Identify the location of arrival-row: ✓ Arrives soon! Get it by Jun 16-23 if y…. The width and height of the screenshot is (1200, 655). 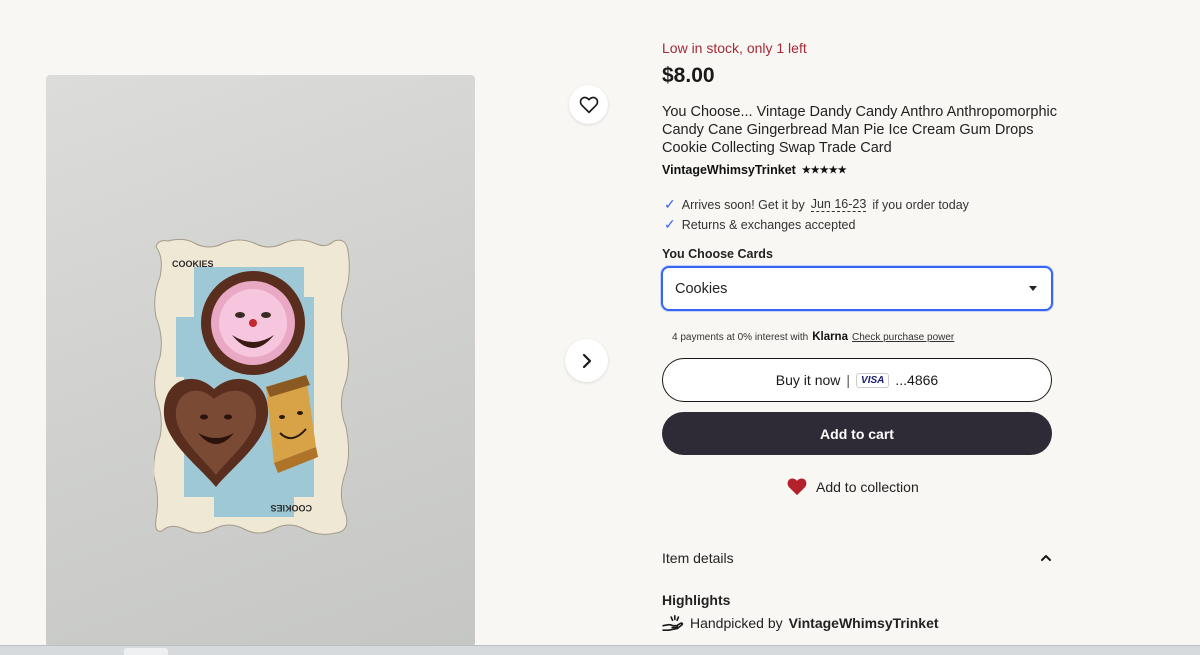
(816, 204).